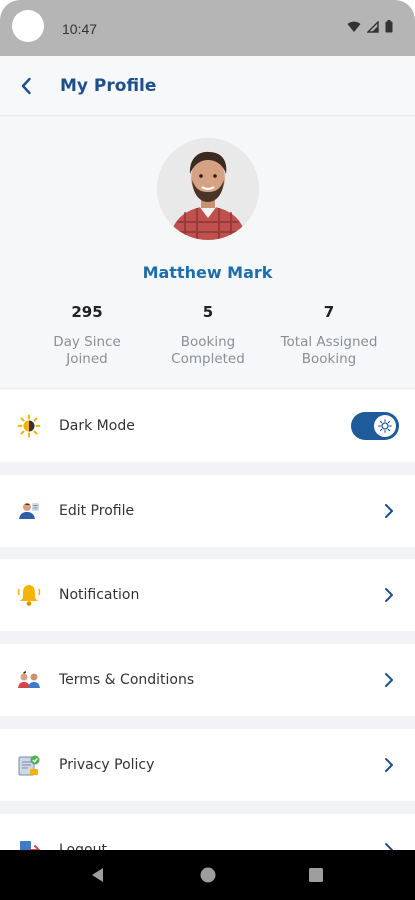 Image resolution: width=415 pixels, height=900 pixels. I want to click on system-nav-bar, so click(207, 875).